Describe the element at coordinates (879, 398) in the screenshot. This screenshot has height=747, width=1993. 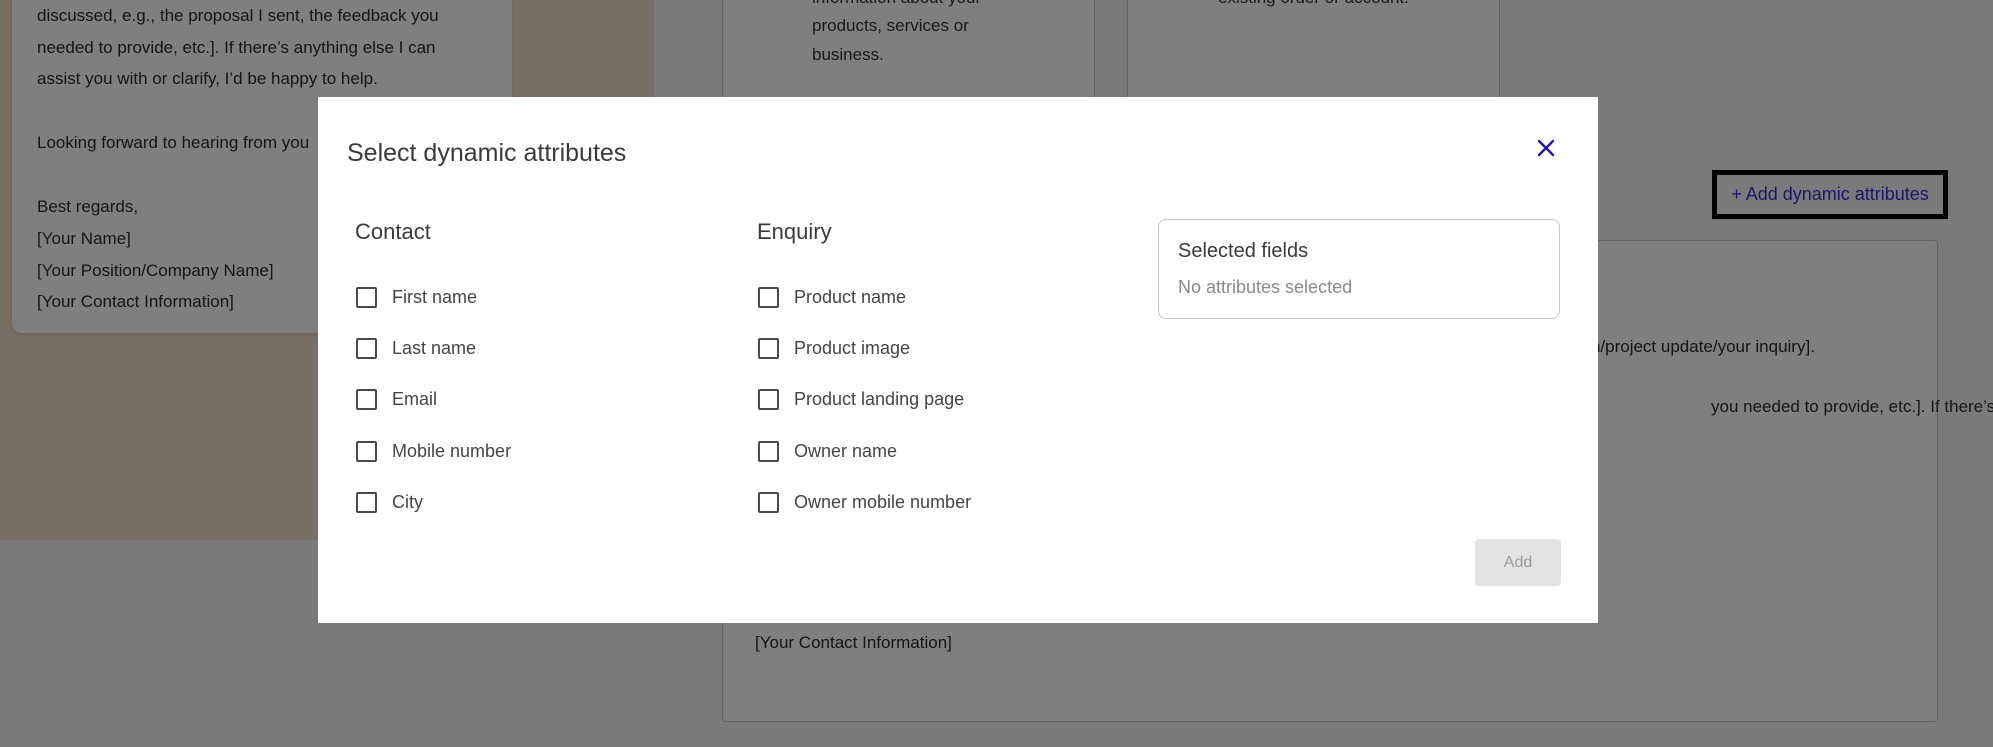
I see `option-label: Product landing page` at that location.